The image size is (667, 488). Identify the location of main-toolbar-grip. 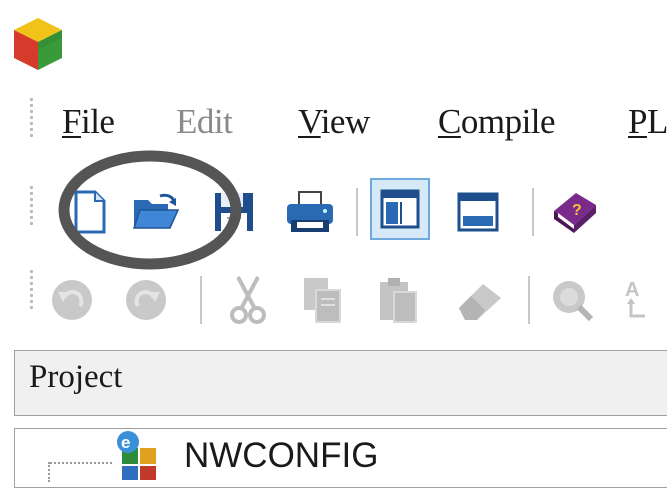
(32, 207).